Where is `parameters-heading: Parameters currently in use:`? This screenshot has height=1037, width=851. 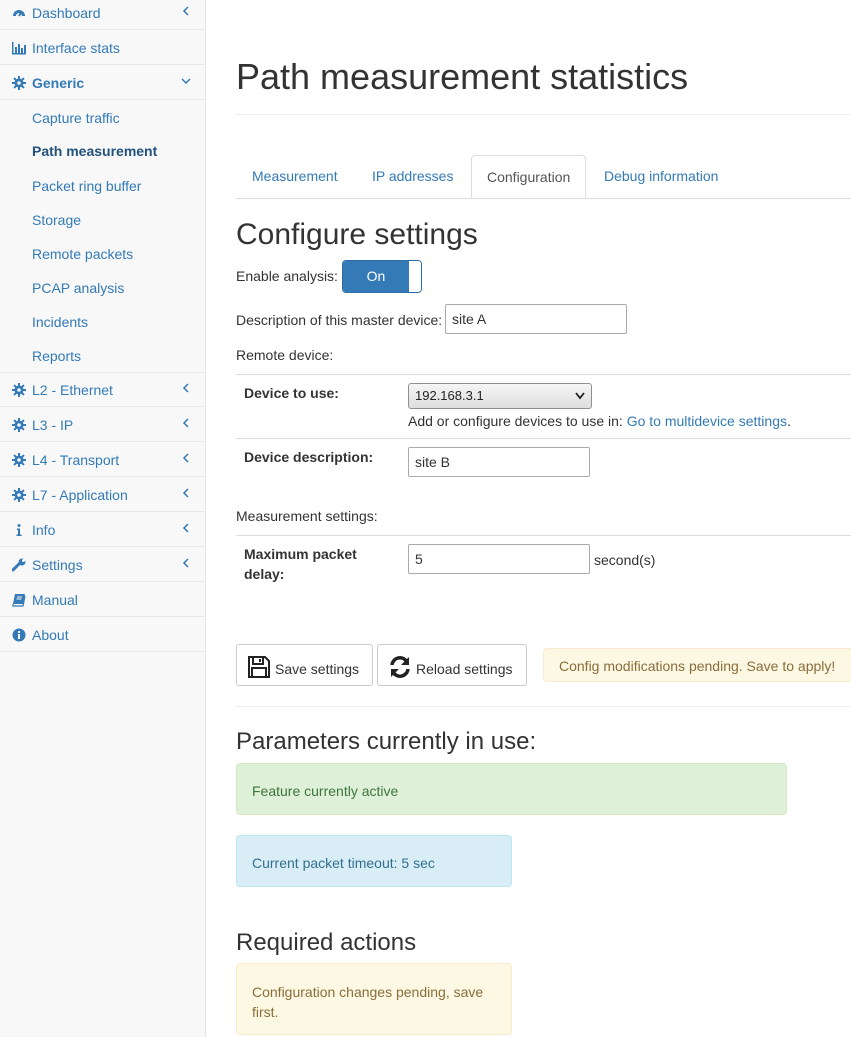 parameters-heading: Parameters currently in use: is located at coordinates (386, 741).